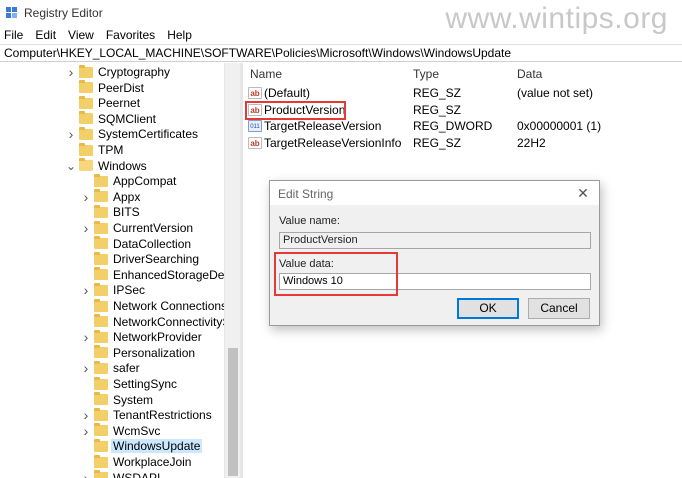  I want to click on menu-favorites: Favorites, so click(130, 35).